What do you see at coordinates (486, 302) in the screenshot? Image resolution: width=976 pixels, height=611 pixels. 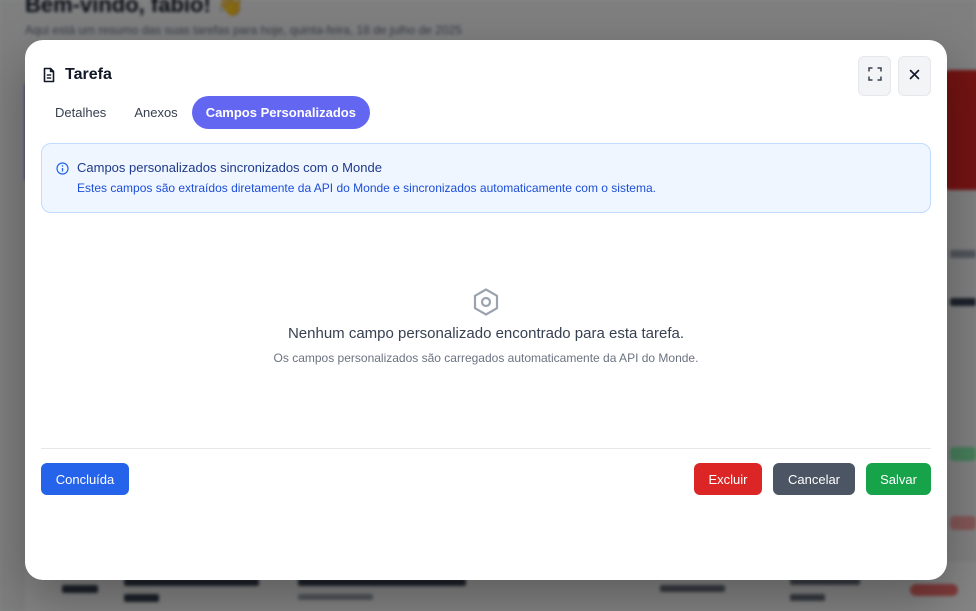 I see `hexagon-settings-icon` at bounding box center [486, 302].